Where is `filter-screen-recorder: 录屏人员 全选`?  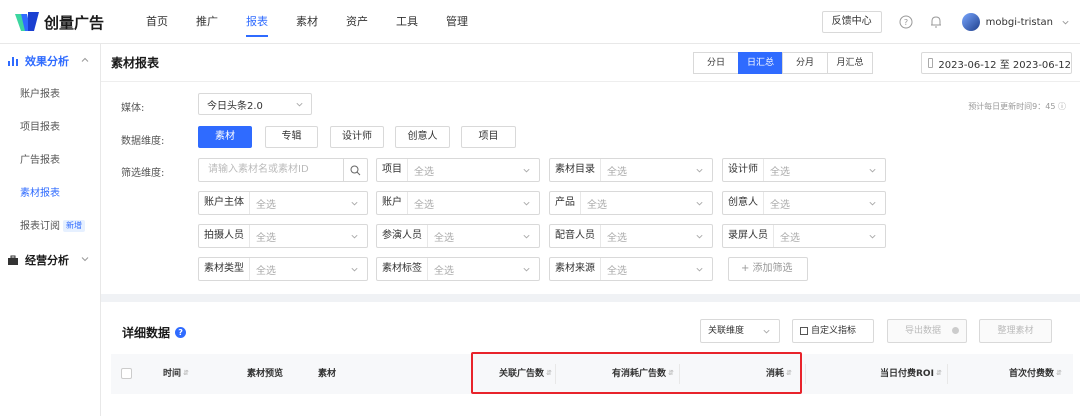 filter-screen-recorder: 录屏人员 全选 is located at coordinates (804, 236).